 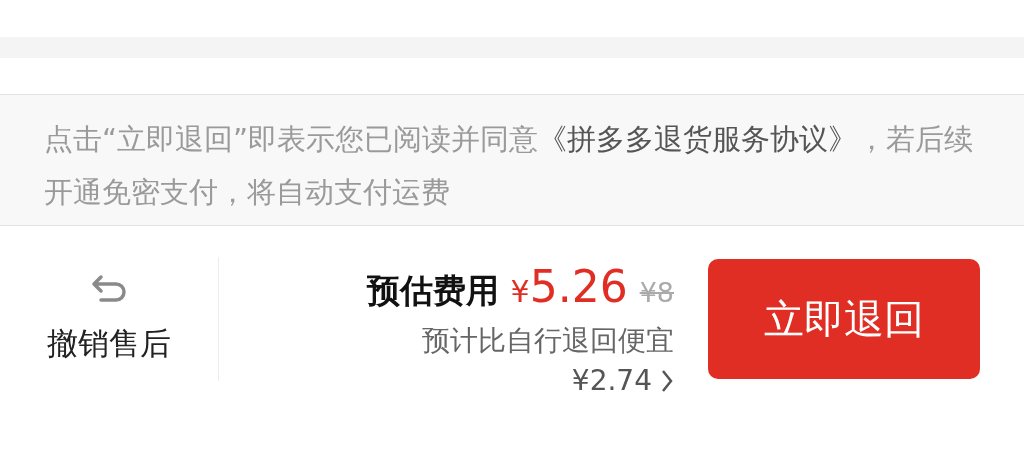 What do you see at coordinates (109, 288) in the screenshot?
I see `undo-icon` at bounding box center [109, 288].